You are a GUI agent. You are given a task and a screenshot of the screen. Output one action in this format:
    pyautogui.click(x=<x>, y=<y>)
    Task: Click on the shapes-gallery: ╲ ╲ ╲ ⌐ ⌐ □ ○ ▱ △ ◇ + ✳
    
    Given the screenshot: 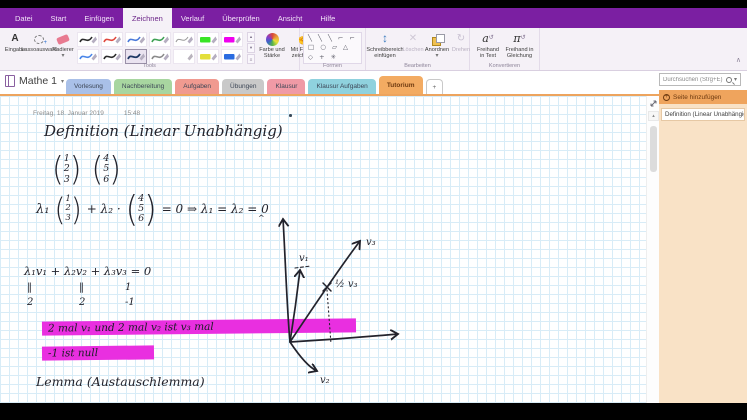 What is the action you would take?
    pyautogui.click(x=332, y=48)
    